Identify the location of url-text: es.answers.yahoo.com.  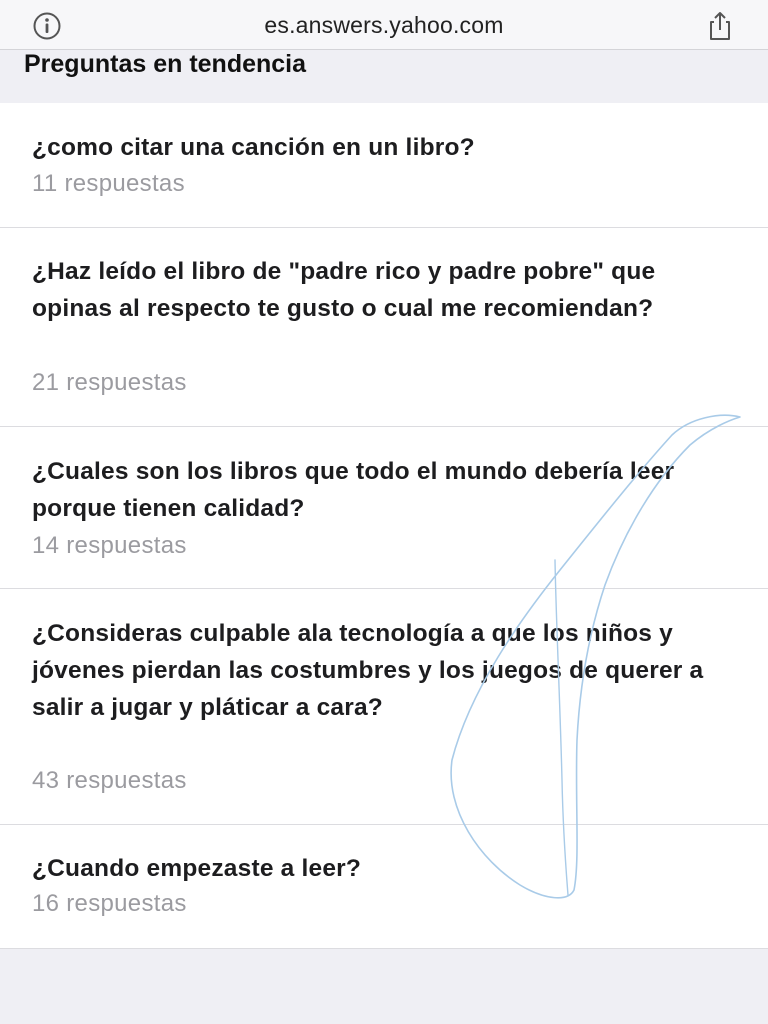
(384, 25).